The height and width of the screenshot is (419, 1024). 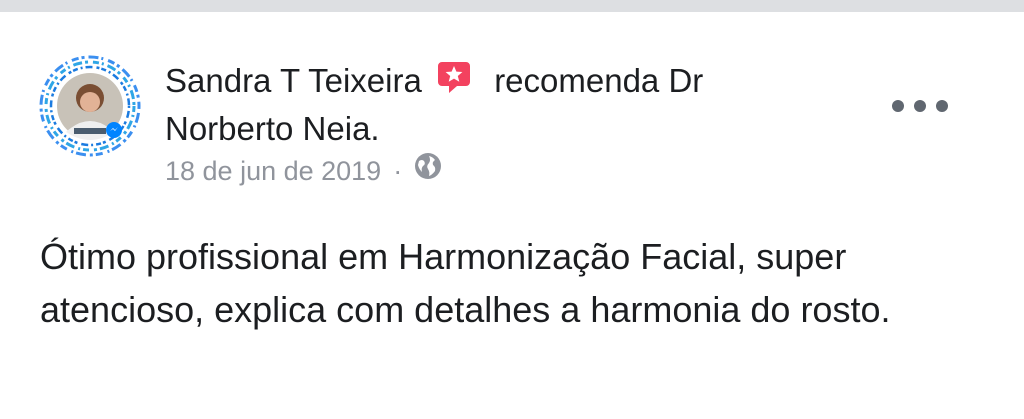 I want to click on feed-divider, so click(x=512, y=6).